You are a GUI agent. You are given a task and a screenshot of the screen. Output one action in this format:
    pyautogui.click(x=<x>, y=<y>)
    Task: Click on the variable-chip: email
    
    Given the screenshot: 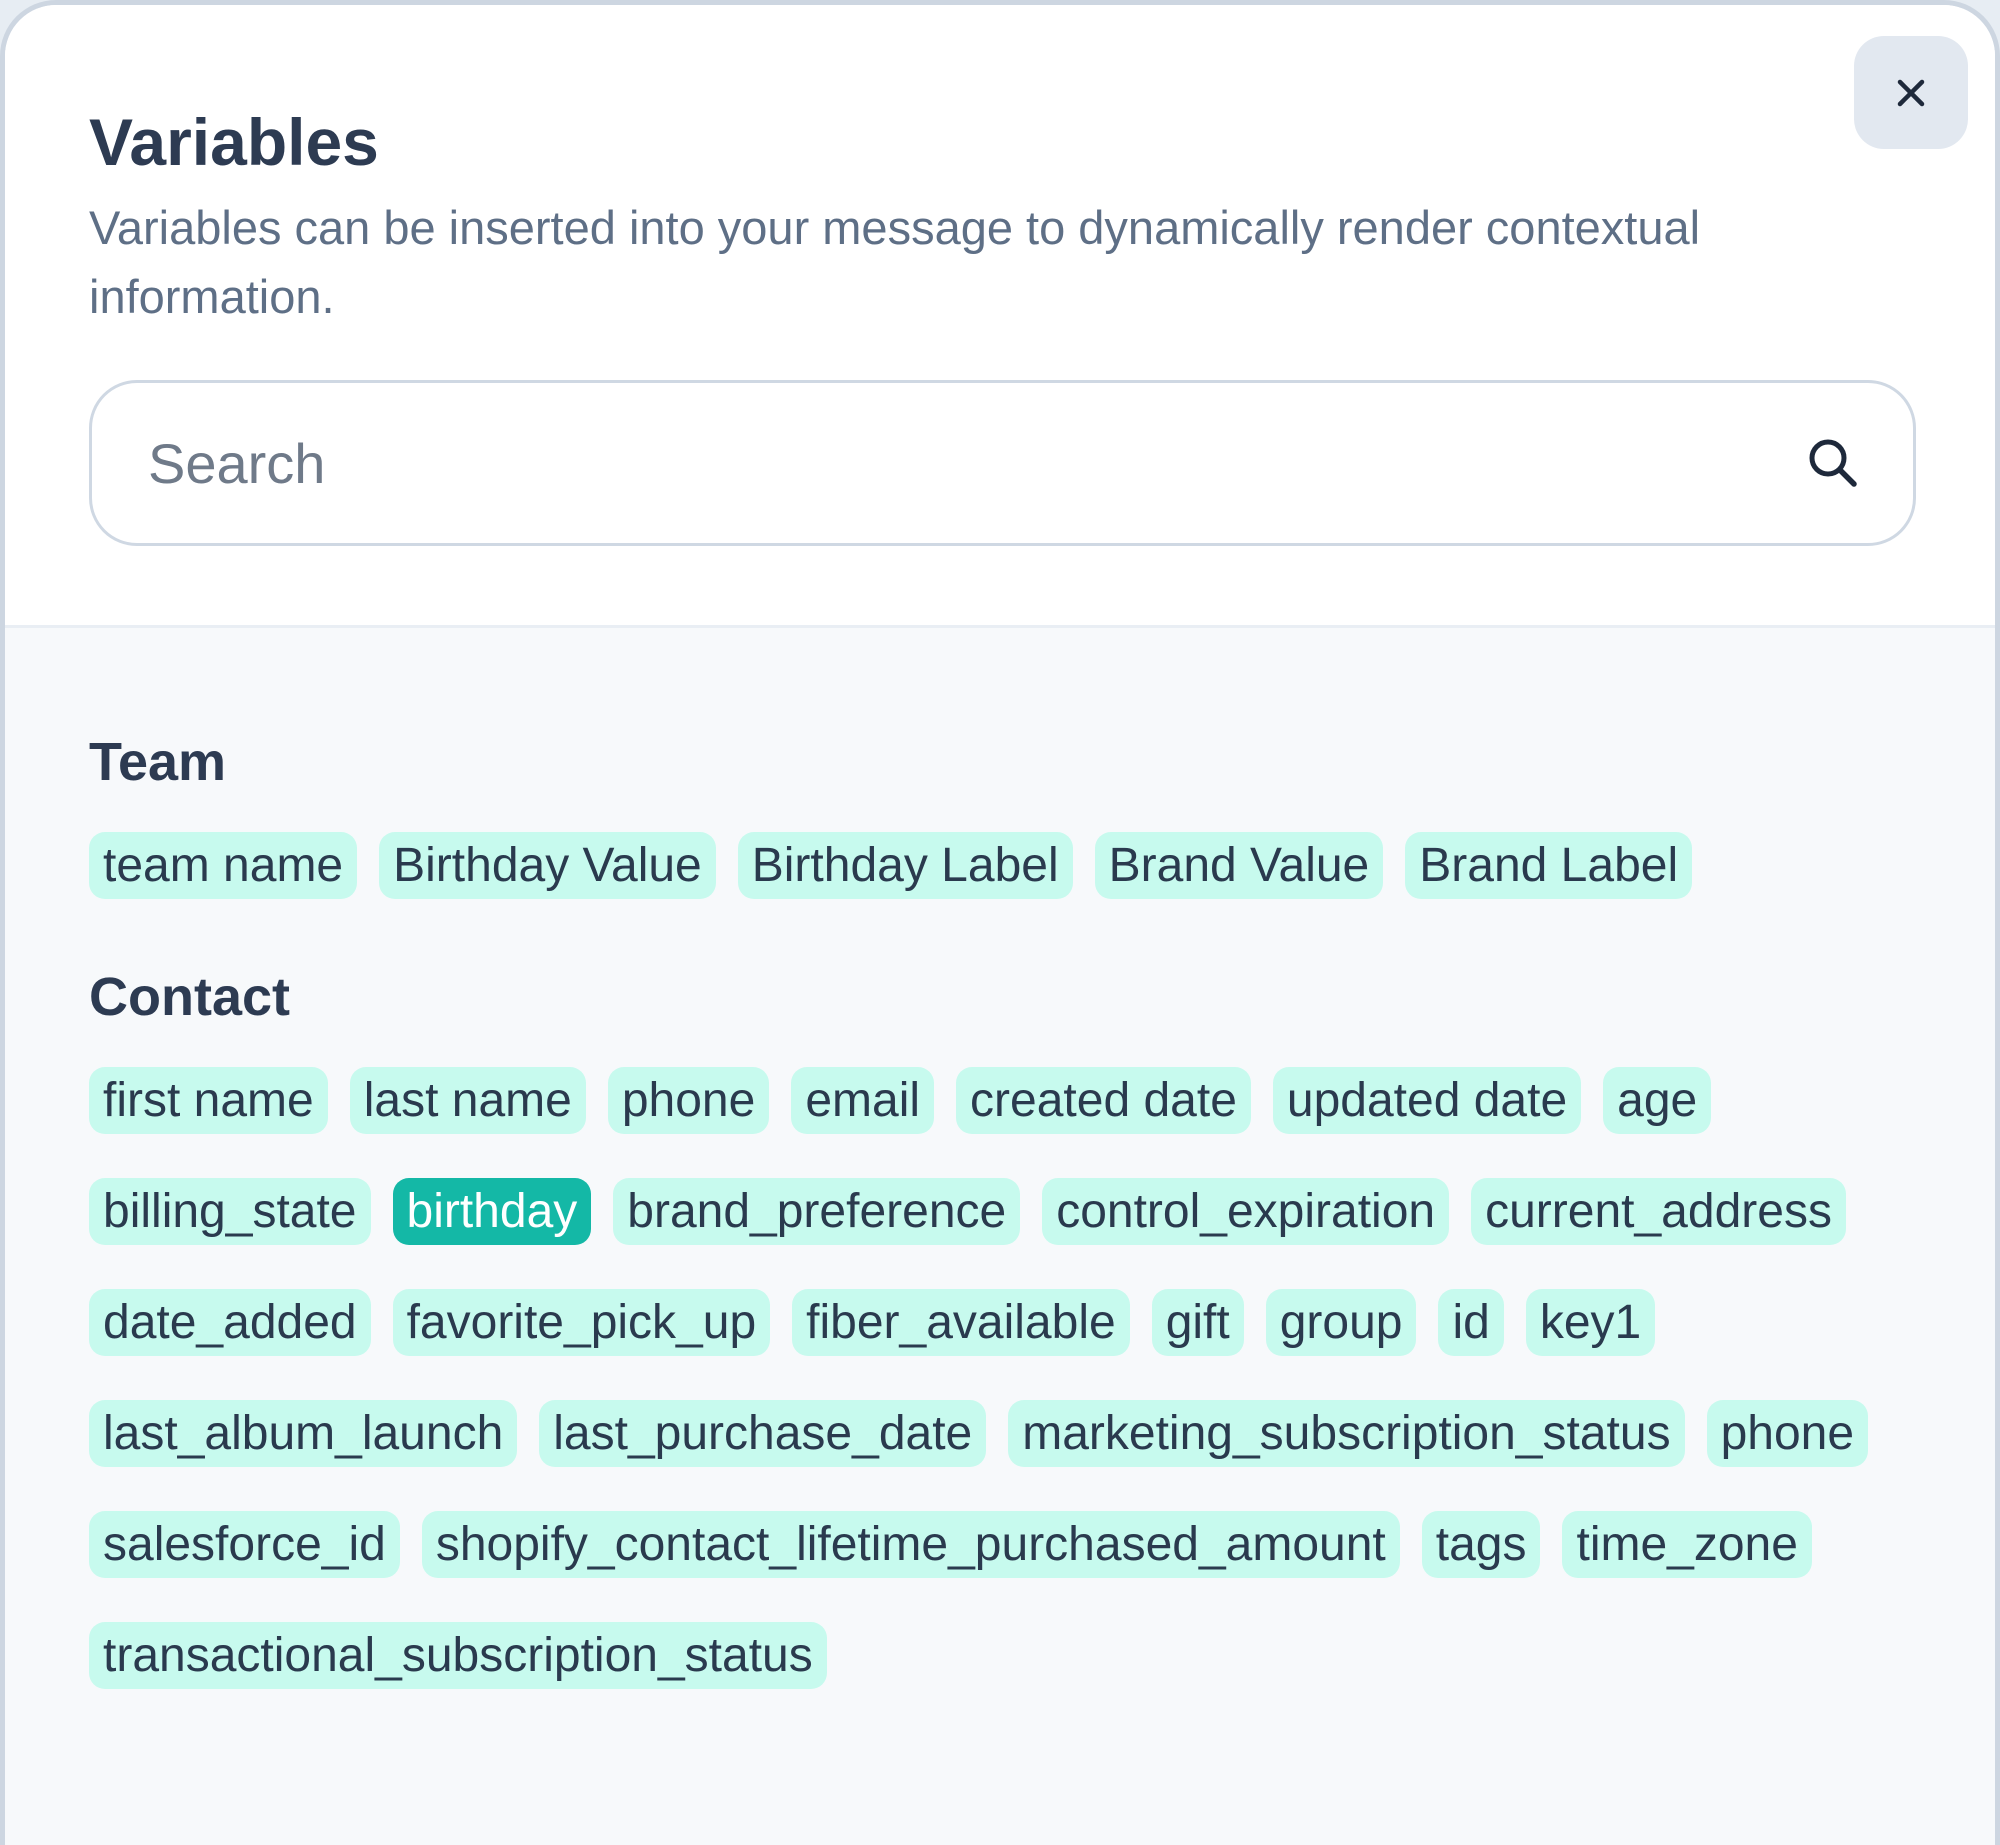 What is the action you would take?
    pyautogui.click(x=863, y=1100)
    